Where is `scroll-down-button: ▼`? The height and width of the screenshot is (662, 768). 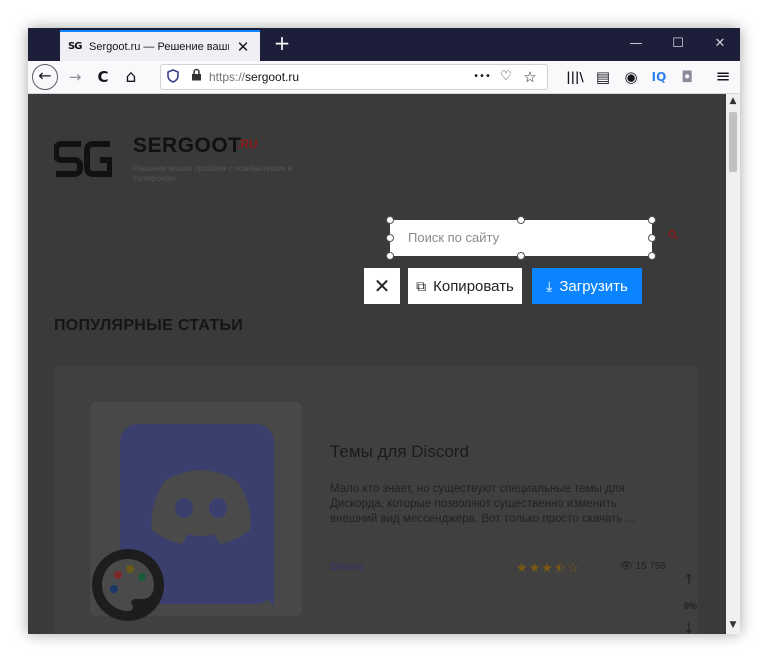
scroll-down-button: ▼ is located at coordinates (733, 626).